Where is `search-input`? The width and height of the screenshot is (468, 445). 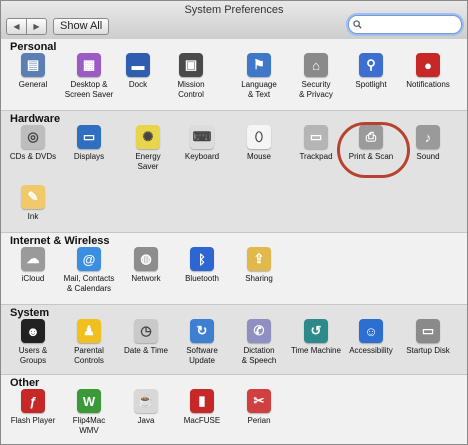 search-input is located at coordinates (410, 24).